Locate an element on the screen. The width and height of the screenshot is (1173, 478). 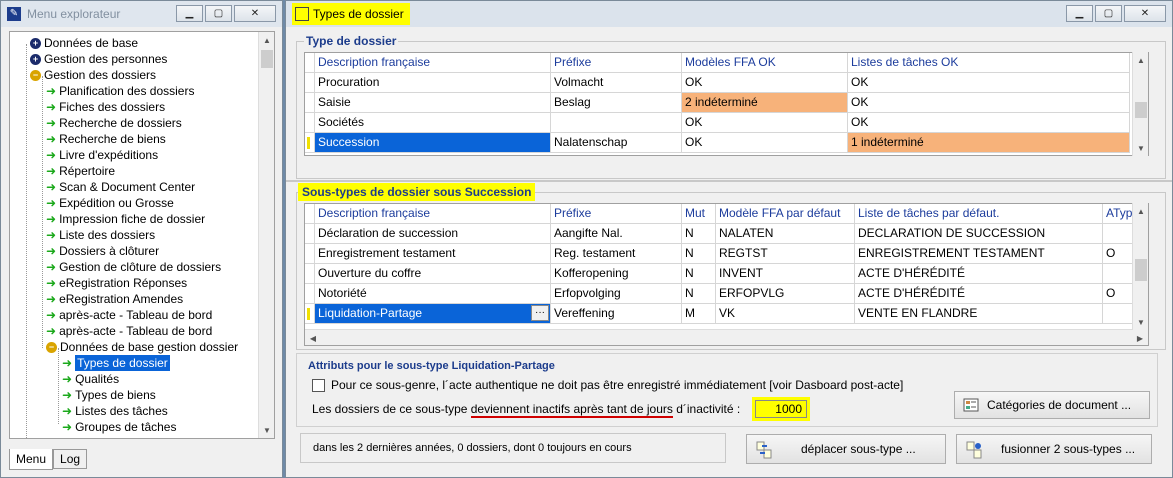
splitter is located at coordinates (729, 181).